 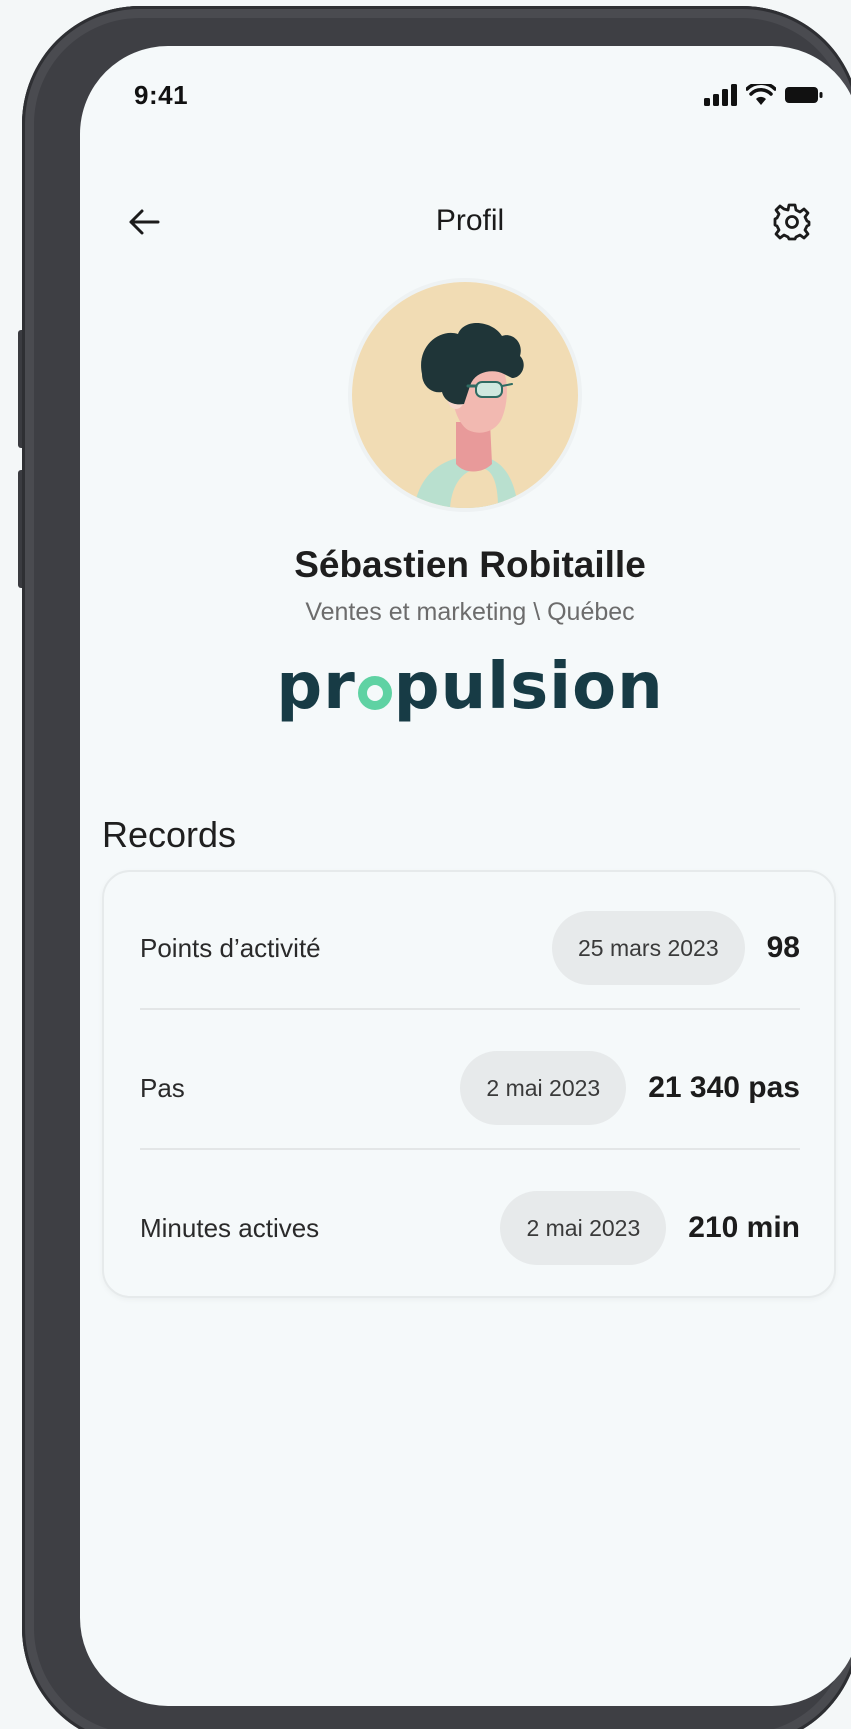 I want to click on record-row: Pas 2 mai 2023 21 340 pas, so click(x=470, y=1088).